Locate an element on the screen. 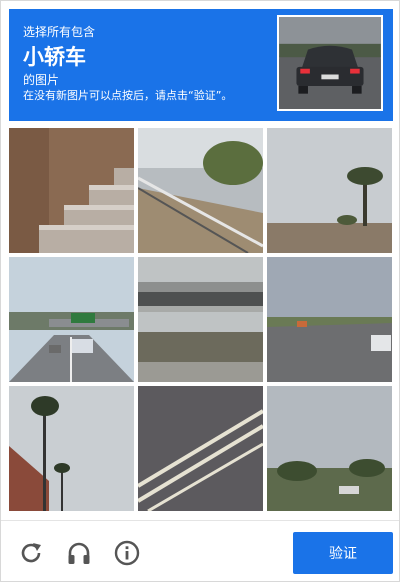 Image resolution: width=400 pixels, height=582 pixels. image-tile-road-with-cars is located at coordinates (329, 319).